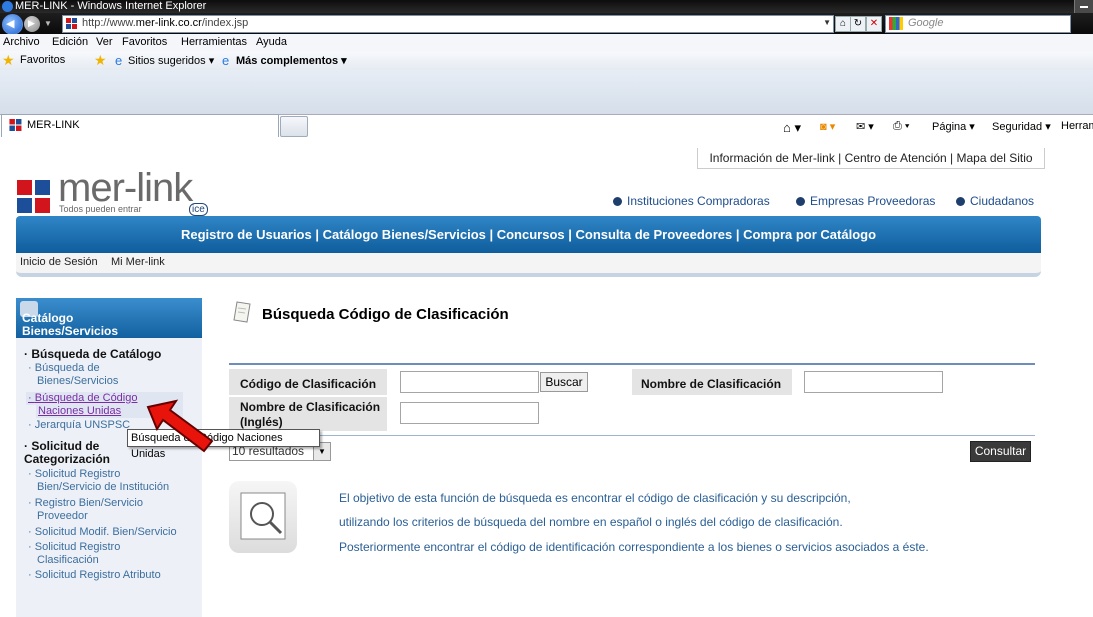 The image size is (1093, 617). What do you see at coordinates (1000, 451) in the screenshot?
I see `consultar-button: Consultar` at bounding box center [1000, 451].